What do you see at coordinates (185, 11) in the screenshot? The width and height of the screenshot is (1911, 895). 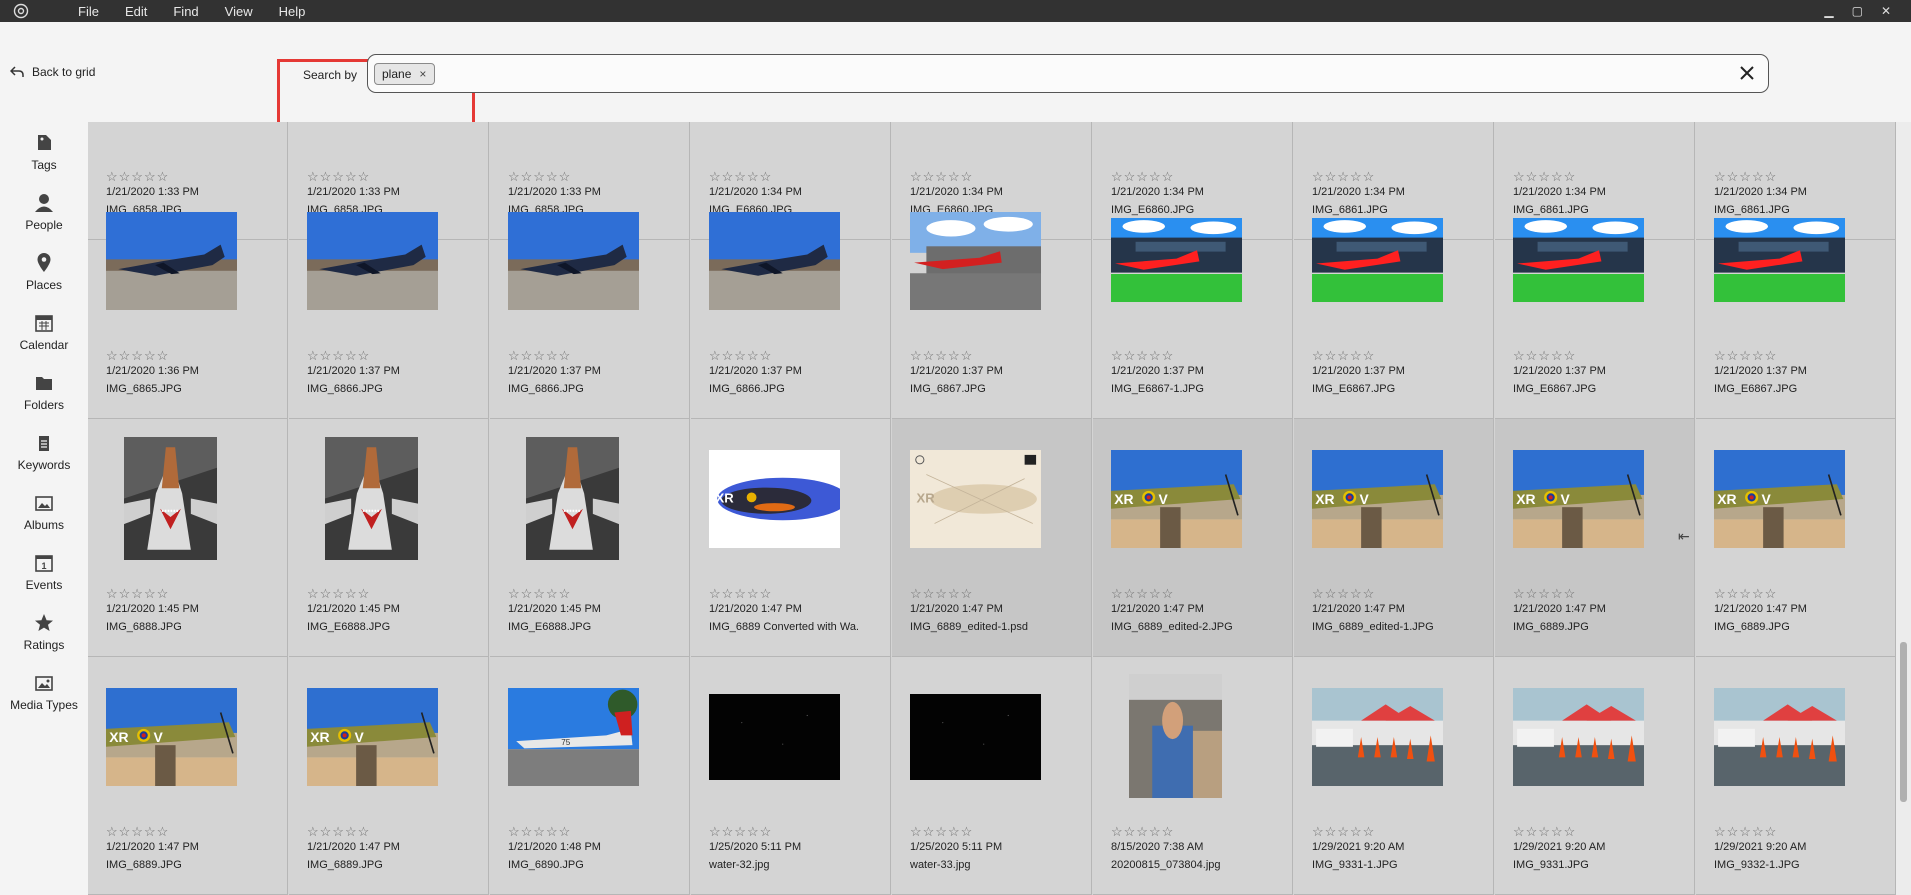 I see `menu-find: Find` at bounding box center [185, 11].